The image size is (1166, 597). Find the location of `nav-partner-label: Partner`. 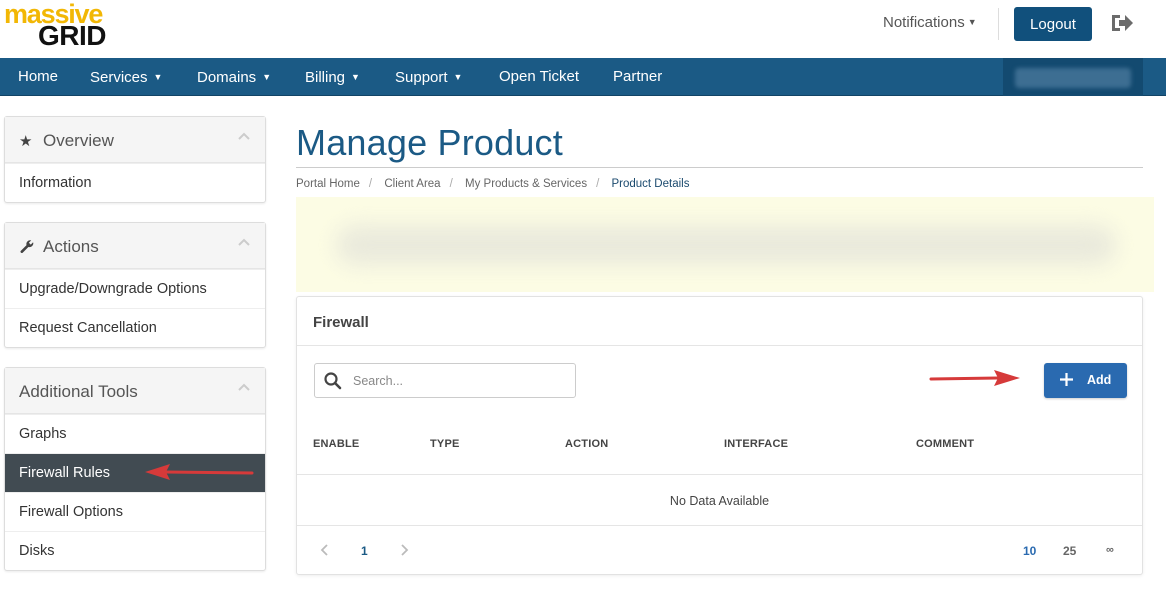

nav-partner-label: Partner is located at coordinates (638, 76).